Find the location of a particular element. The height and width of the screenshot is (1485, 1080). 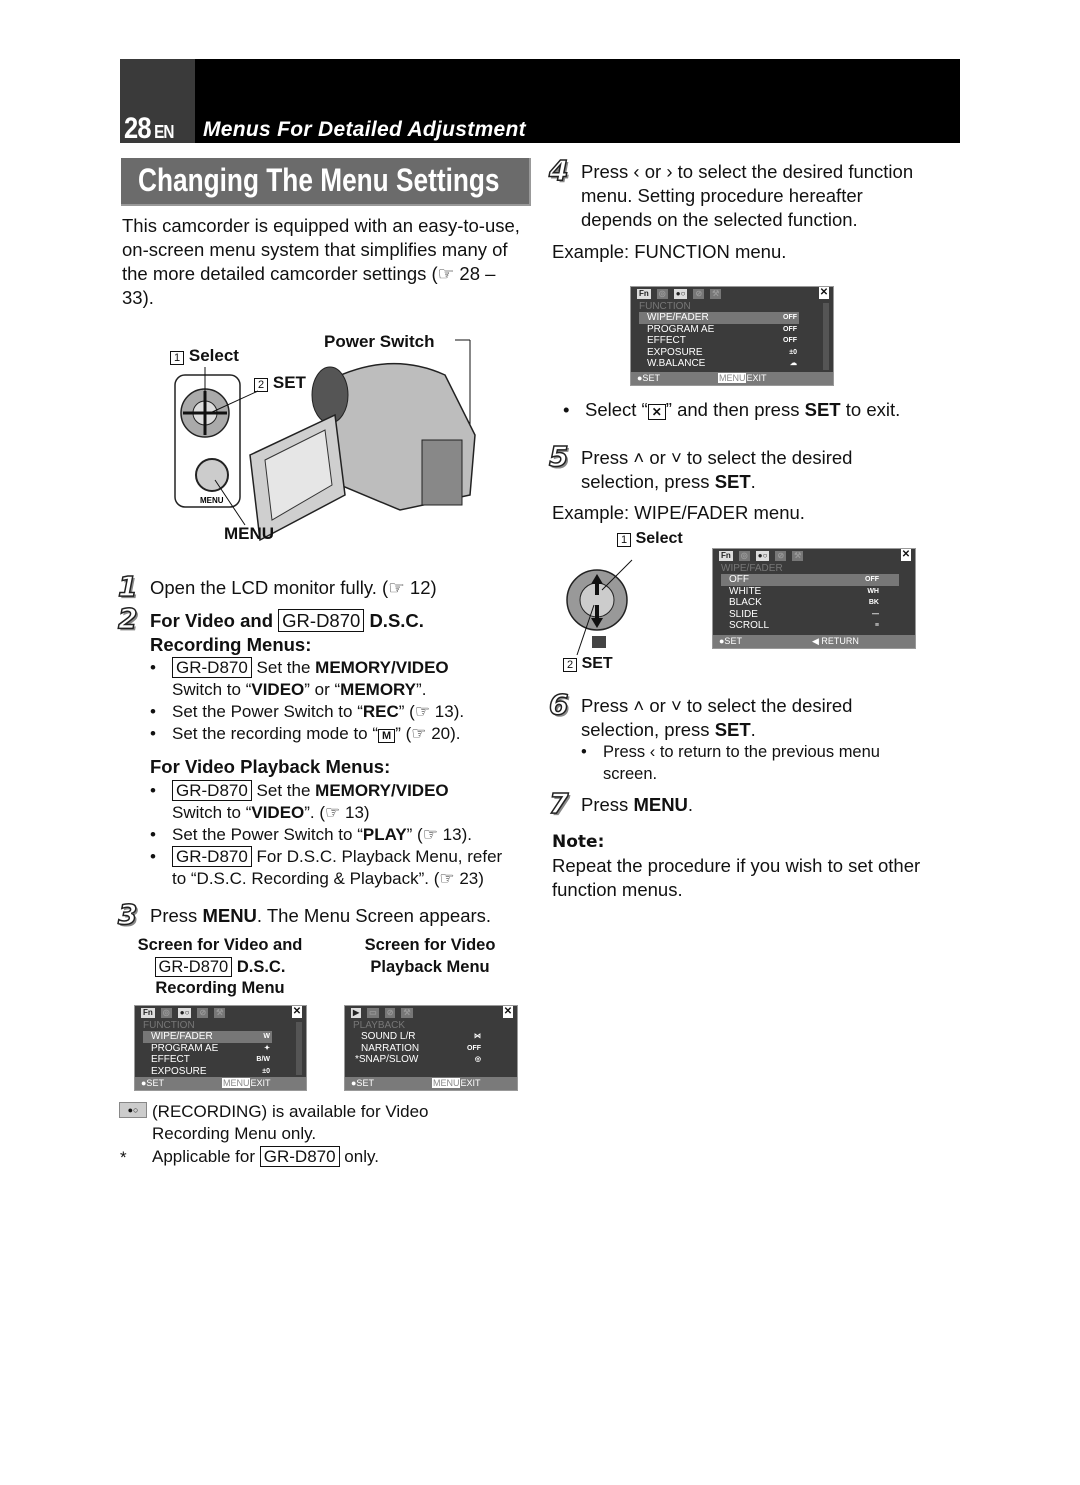

tab-playback: ▶ is located at coordinates (356, 1013).